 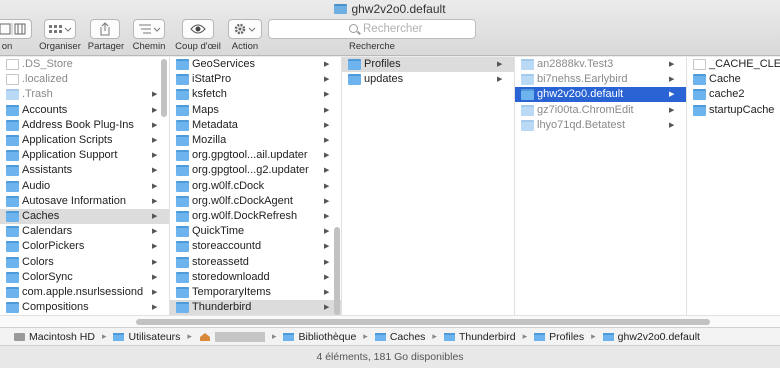 I want to click on list-item: _CACHE_CLEAN_, so click(x=733, y=64).